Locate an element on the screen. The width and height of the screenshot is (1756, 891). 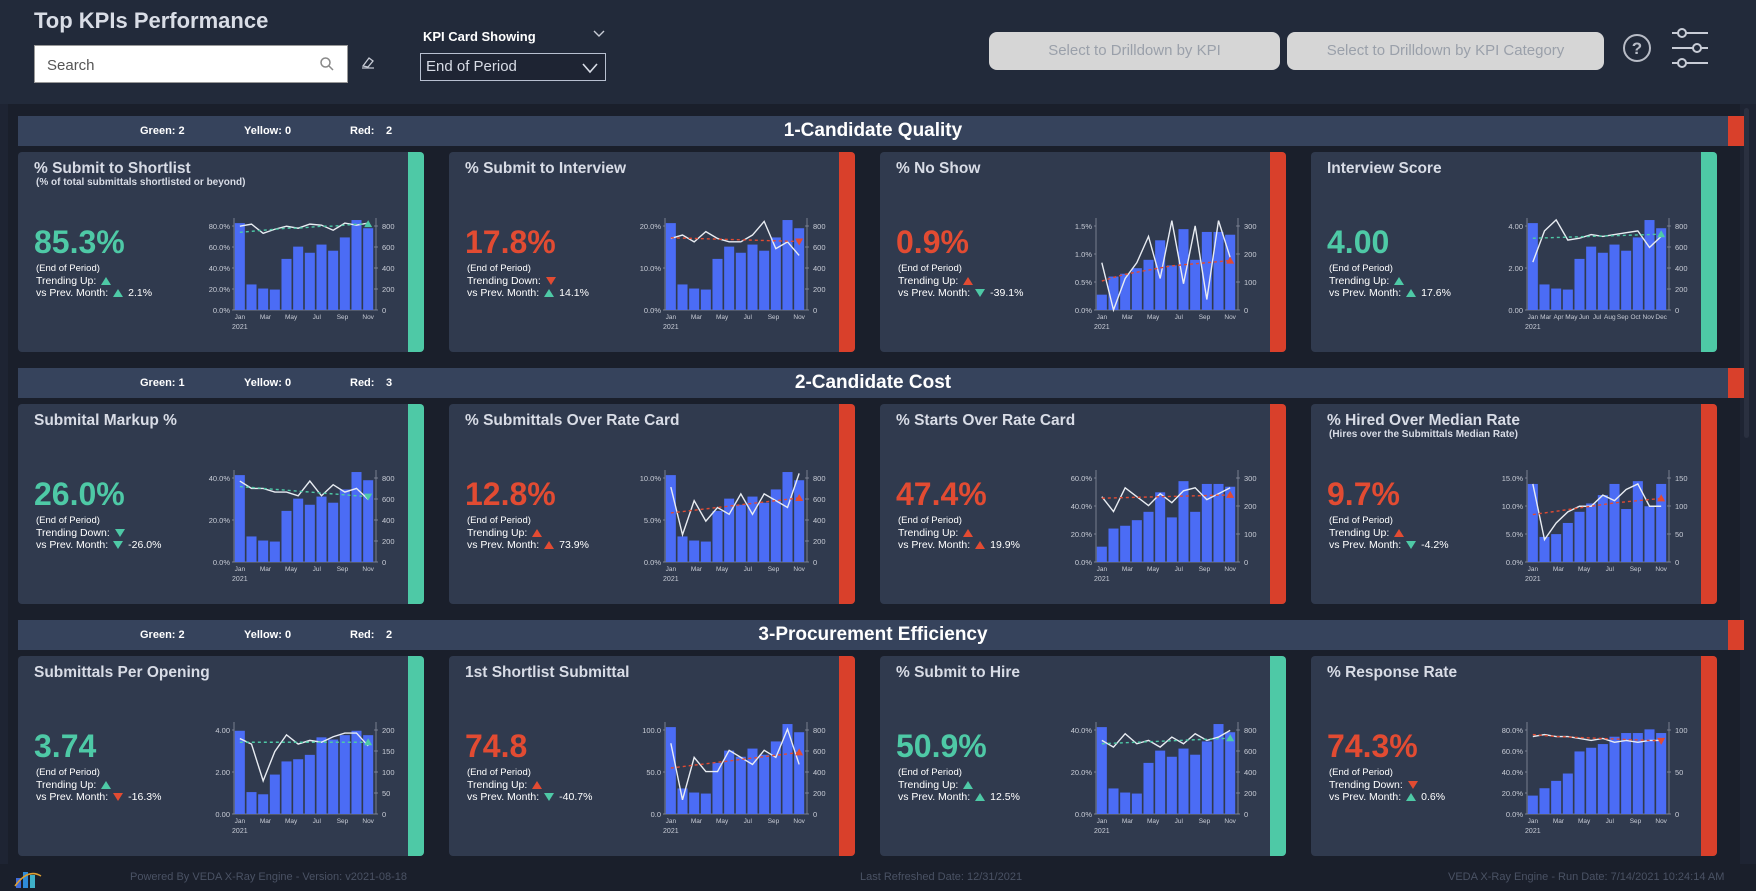
x-tick-label: Aug is located at coordinates (1610, 317).